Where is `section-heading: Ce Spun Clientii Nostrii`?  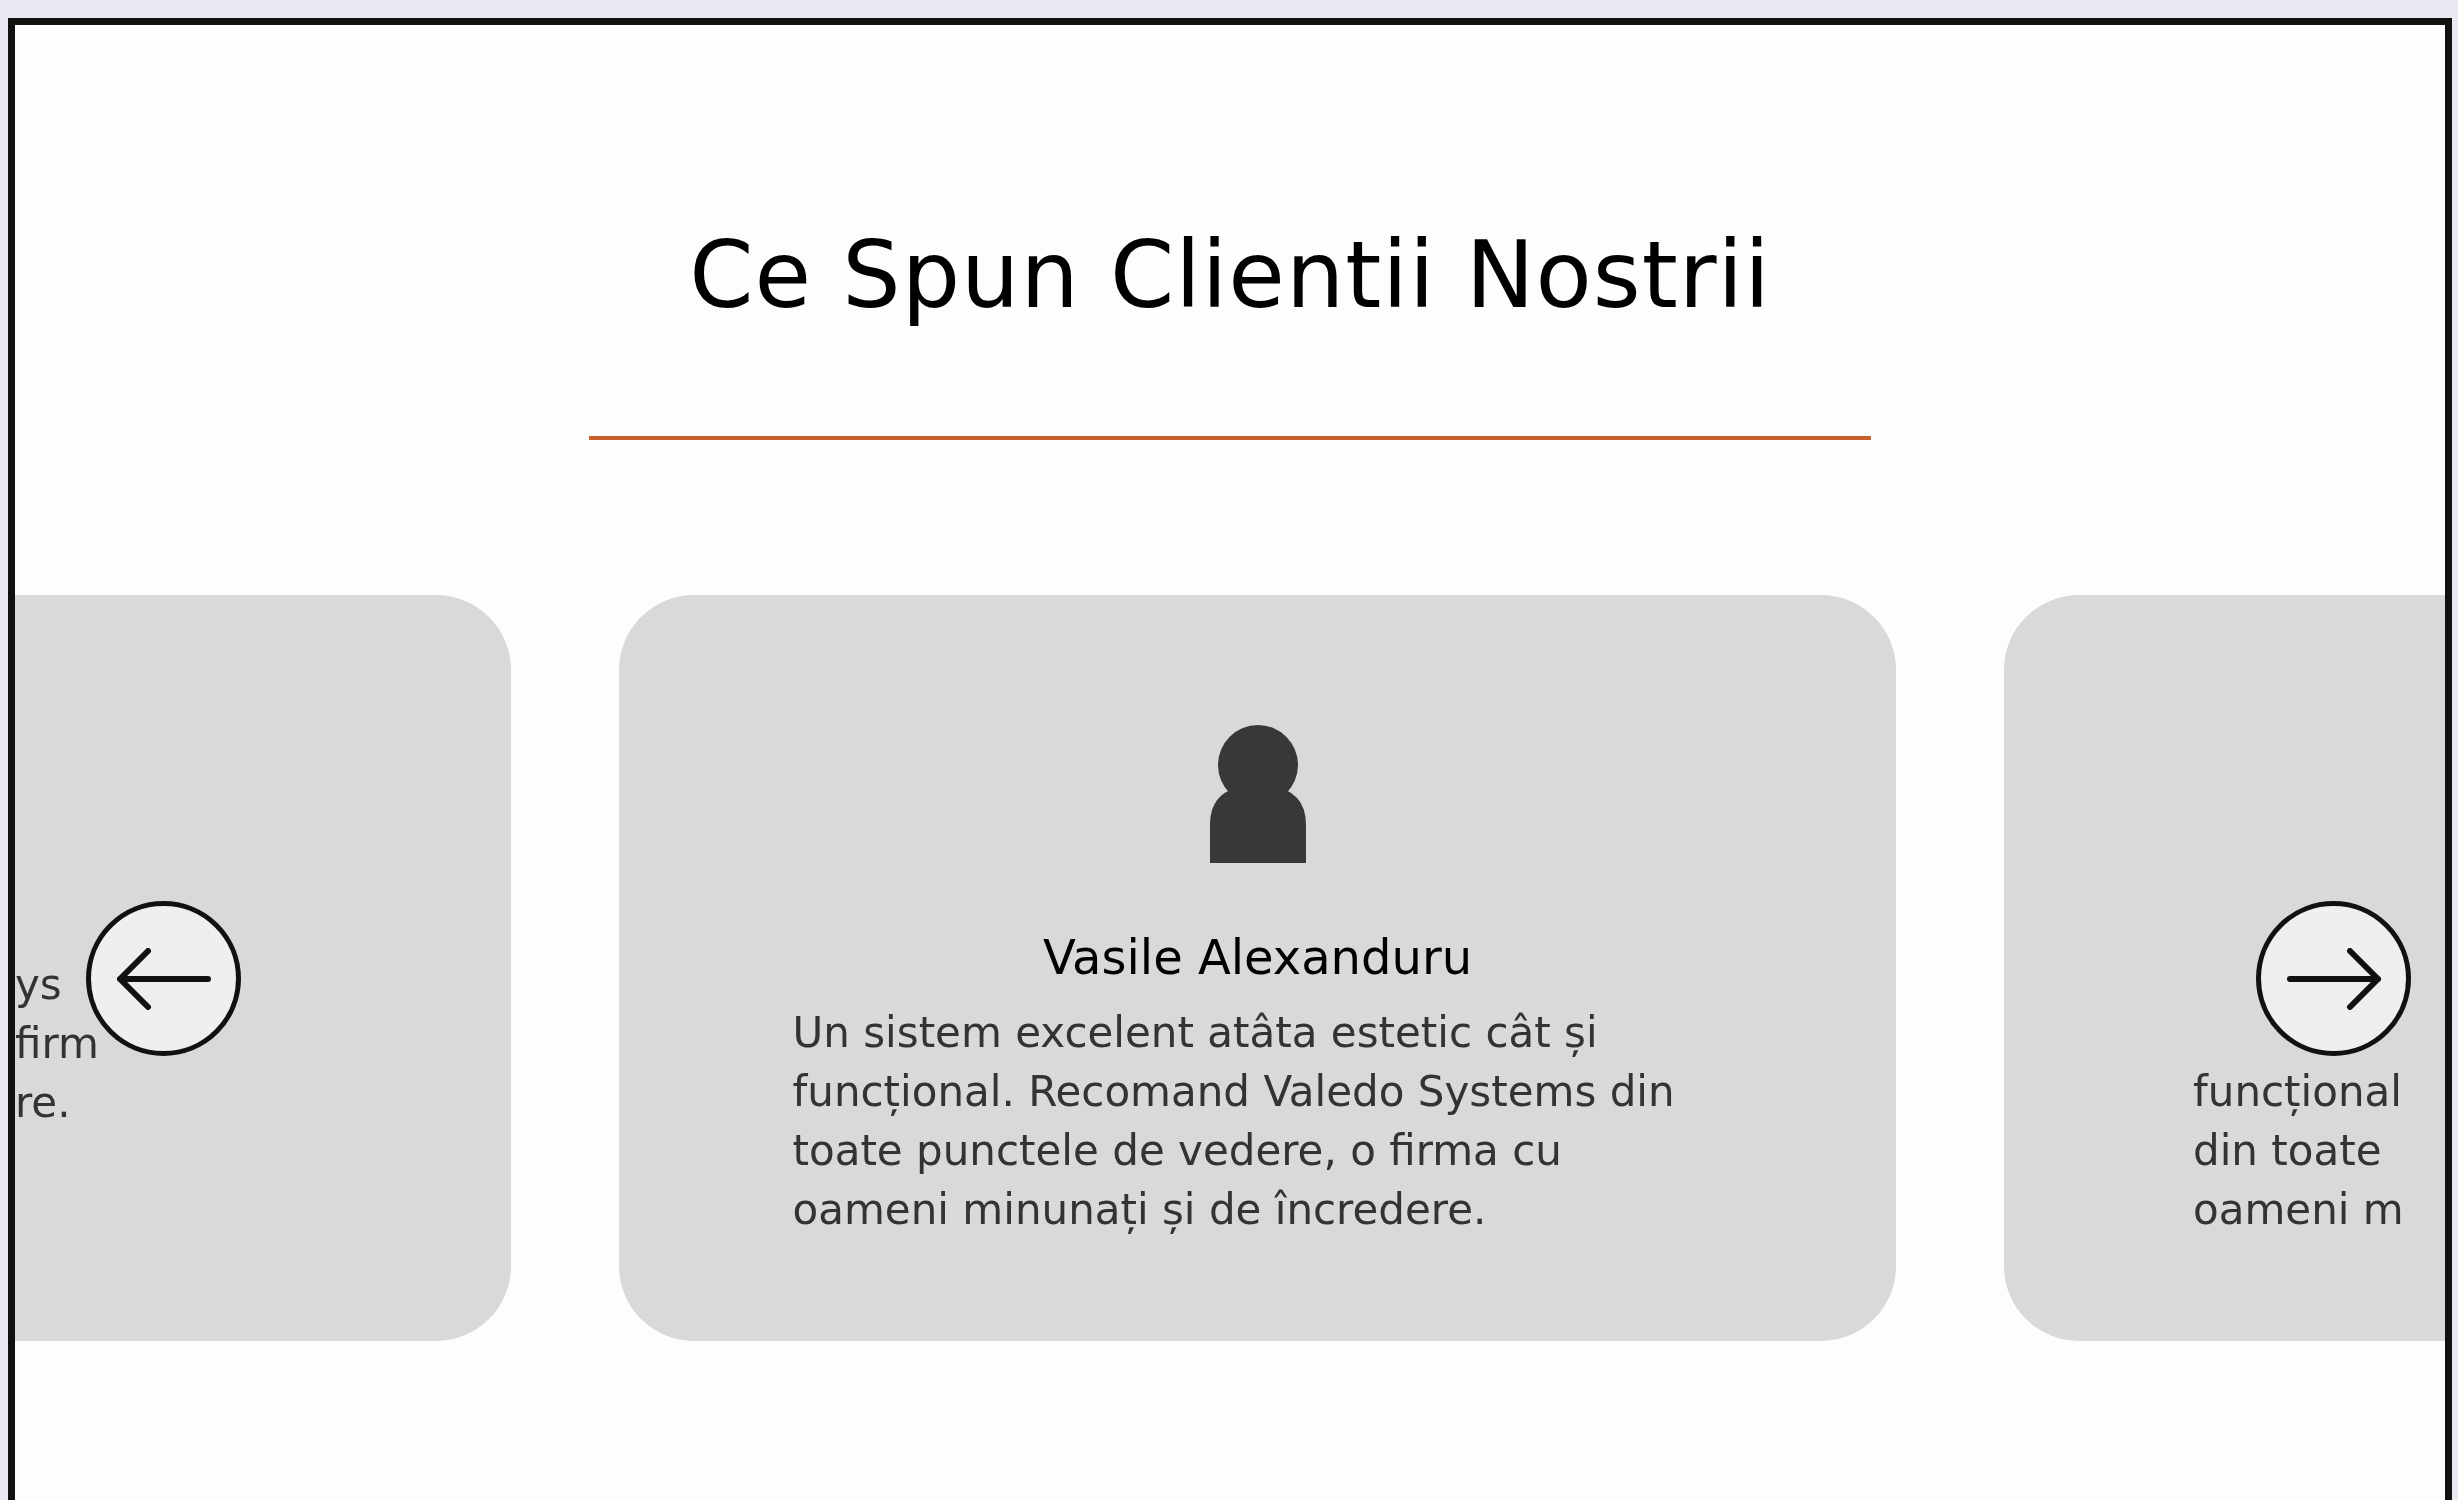 section-heading: Ce Spun Clientii Nostrii is located at coordinates (1230, 276).